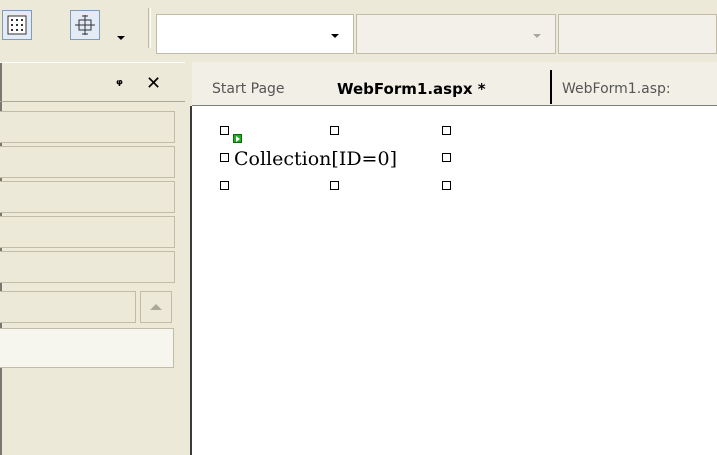 Image resolution: width=717 pixels, height=455 pixels. Describe the element at coordinates (237, 138) in the screenshot. I see `server-control-glyph-icon` at that location.